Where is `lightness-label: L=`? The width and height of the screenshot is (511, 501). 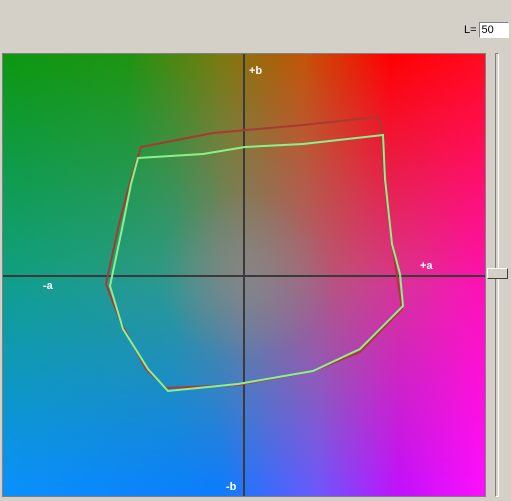 lightness-label: L= is located at coordinates (470, 30).